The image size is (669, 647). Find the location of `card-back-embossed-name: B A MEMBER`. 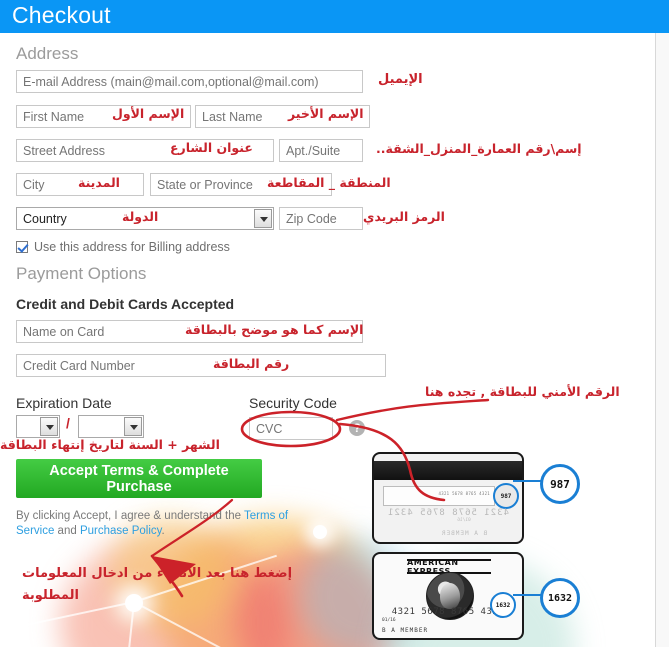

card-back-embossed-name: B A MEMBER is located at coordinates (464, 533).